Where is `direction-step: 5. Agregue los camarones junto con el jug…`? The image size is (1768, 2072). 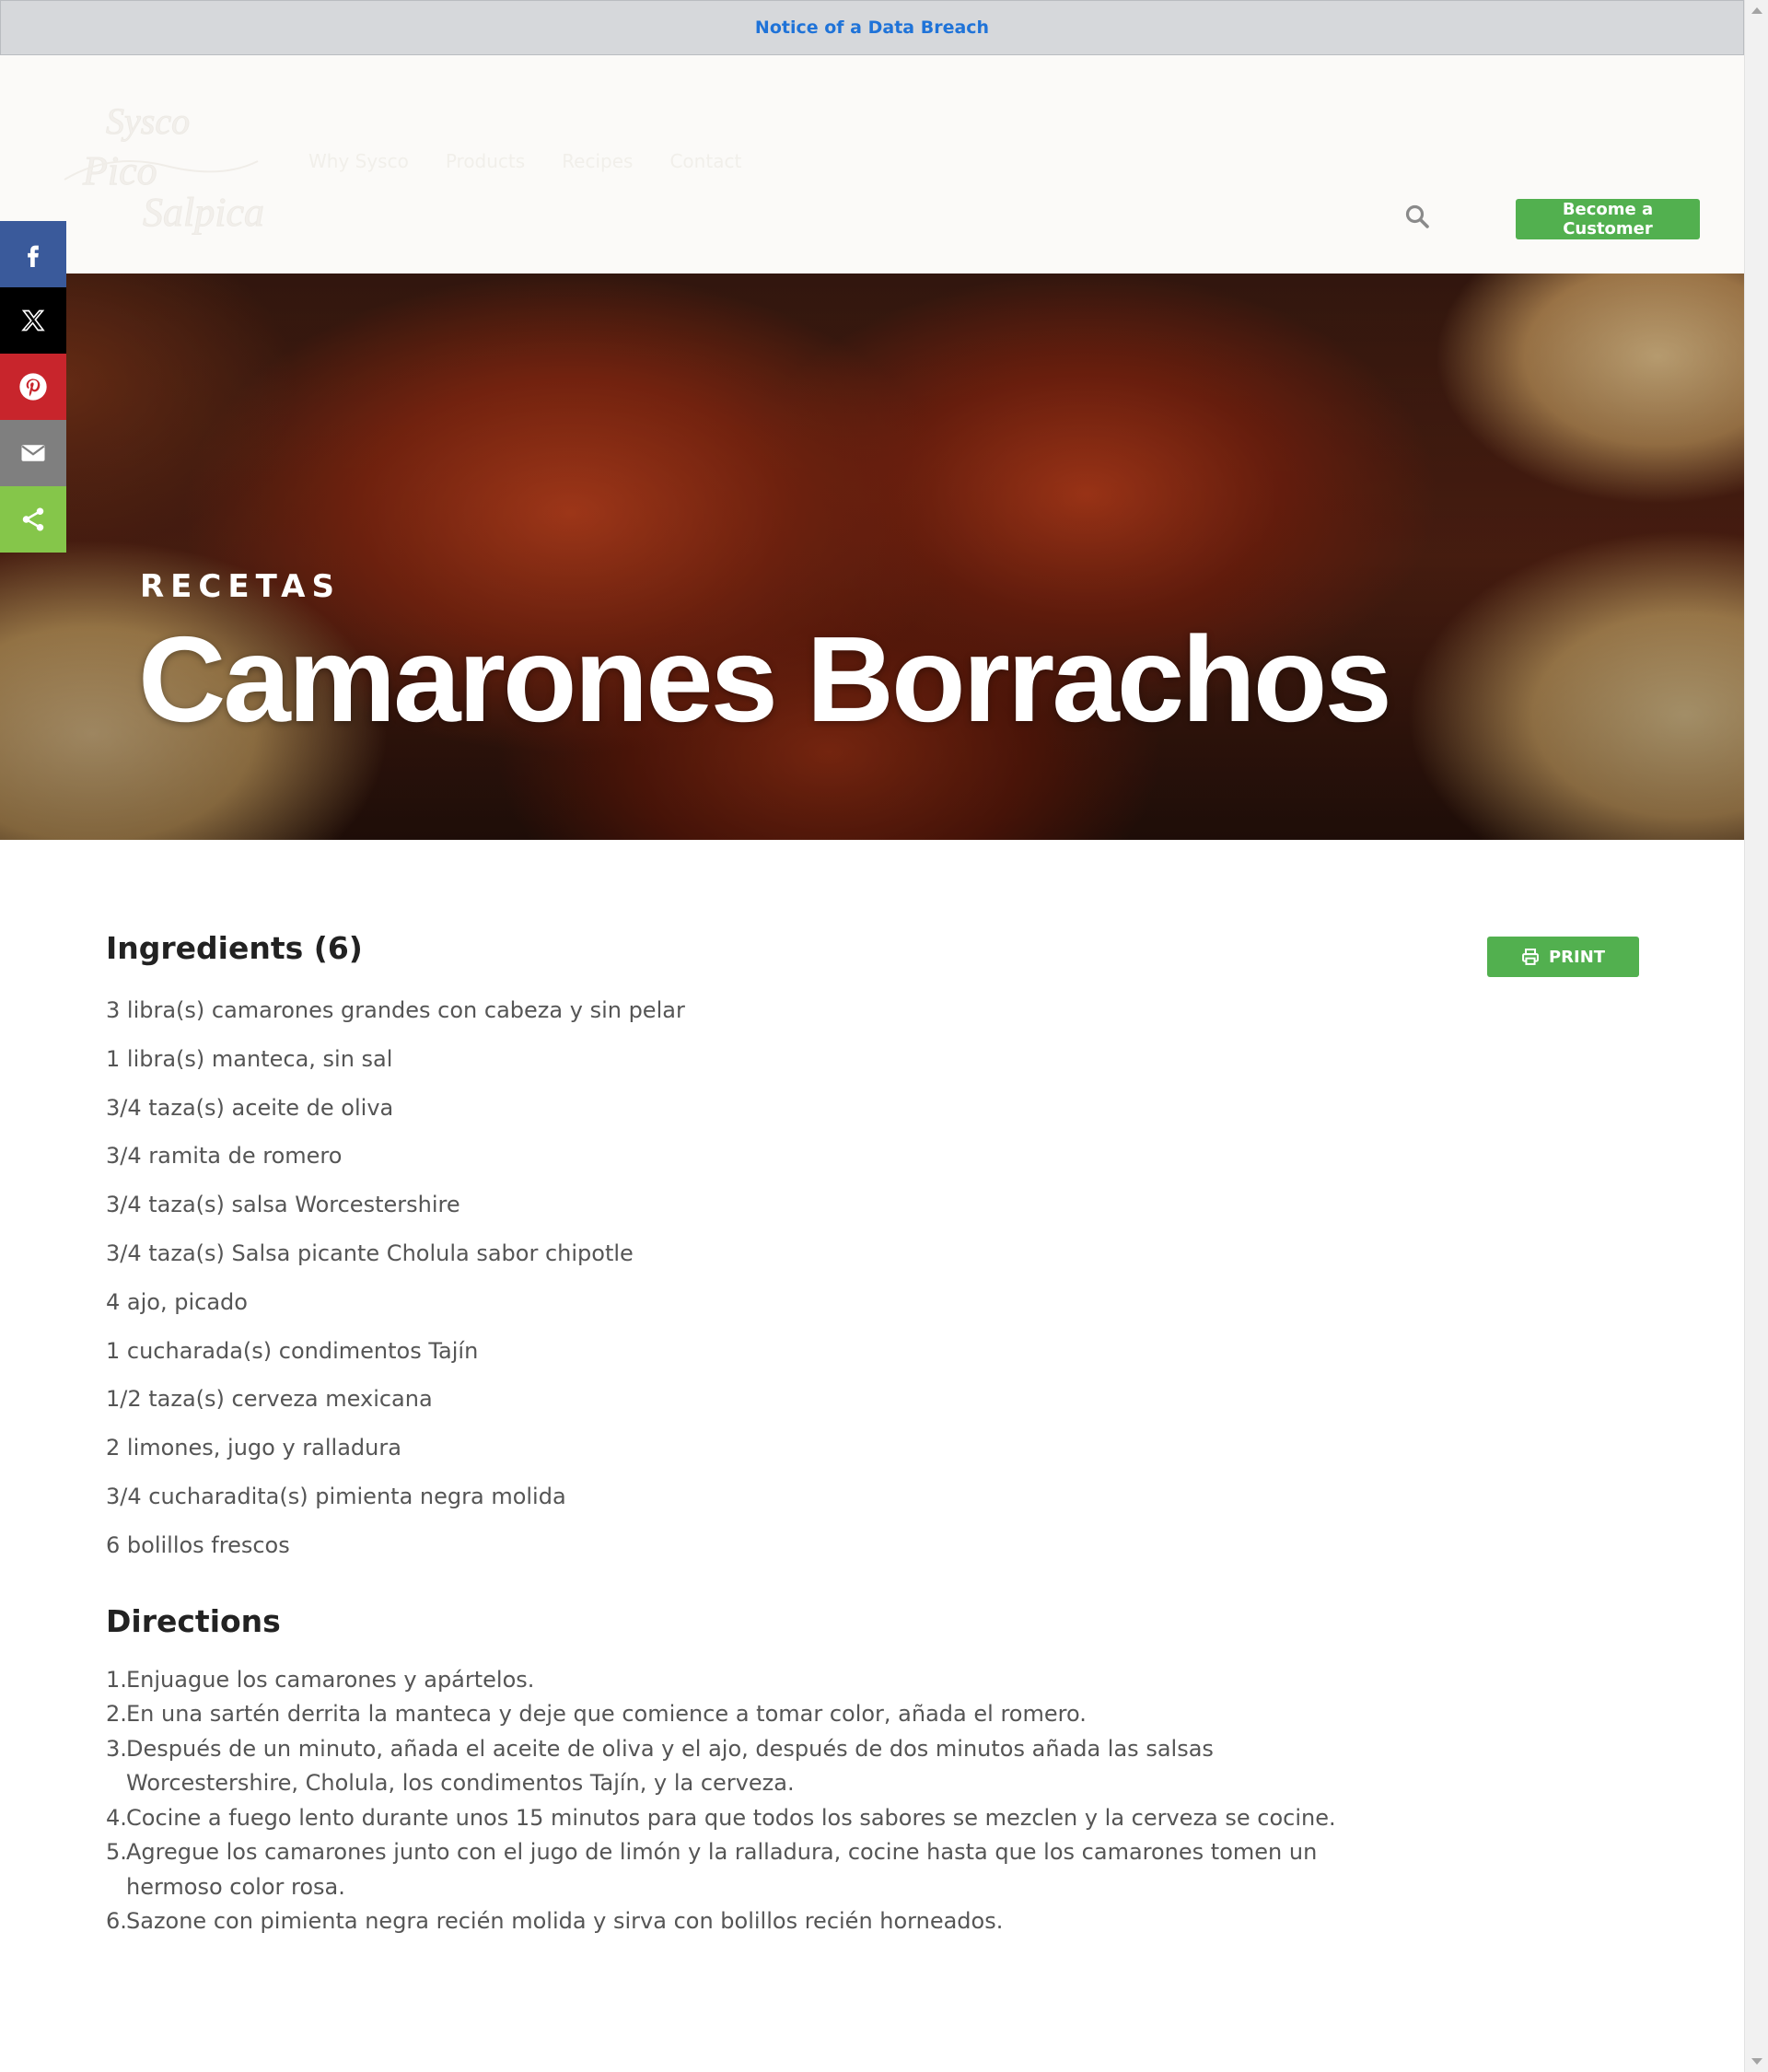
direction-step: 5. Agregue los camarones junto con el jug… is located at coordinates (746, 1869).